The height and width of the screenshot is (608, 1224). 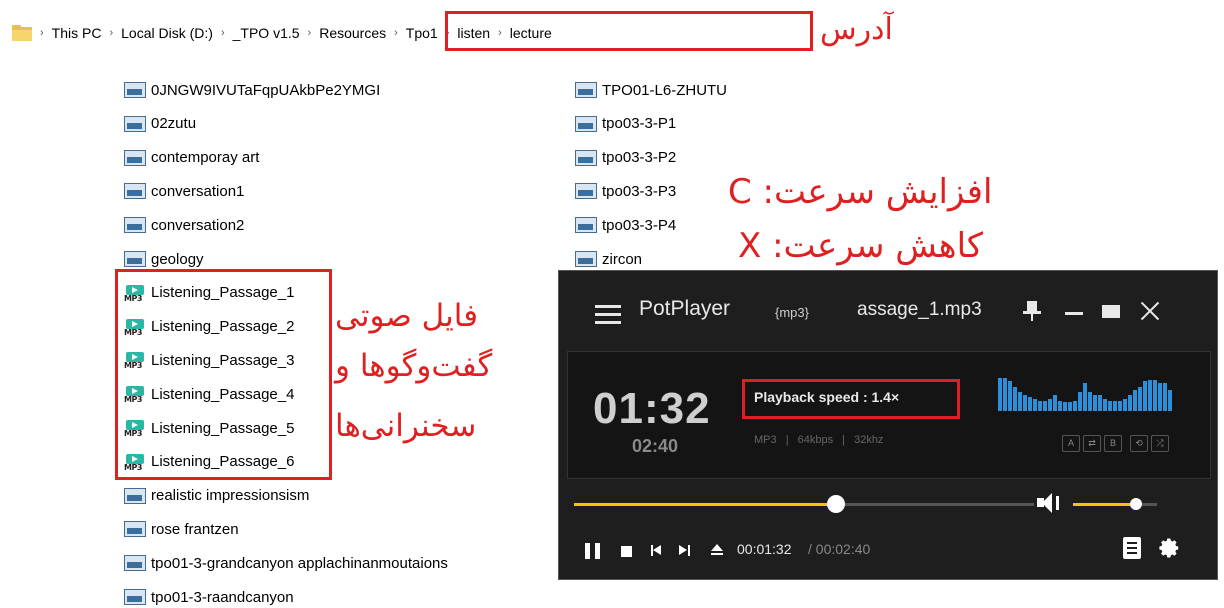 What do you see at coordinates (1132, 548) in the screenshot?
I see `playlist-icon` at bounding box center [1132, 548].